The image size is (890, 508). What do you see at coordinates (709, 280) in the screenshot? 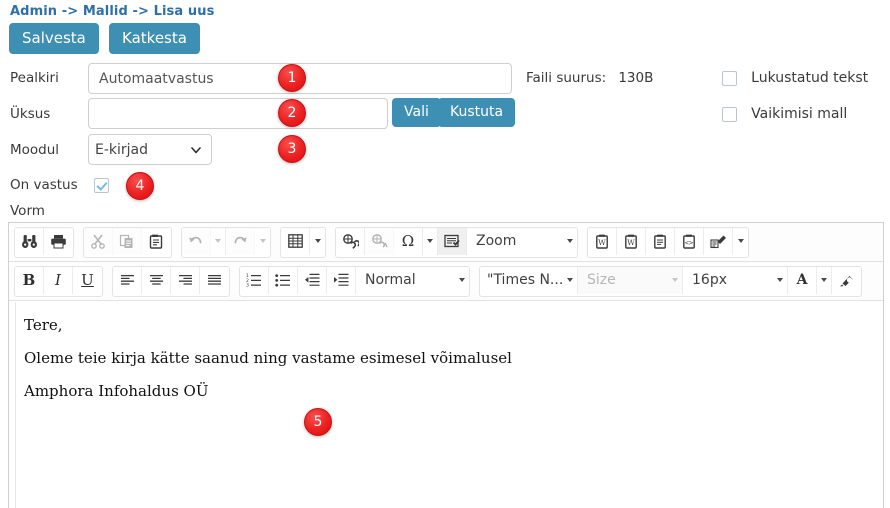
I see `font-size-px-value: 16px` at bounding box center [709, 280].